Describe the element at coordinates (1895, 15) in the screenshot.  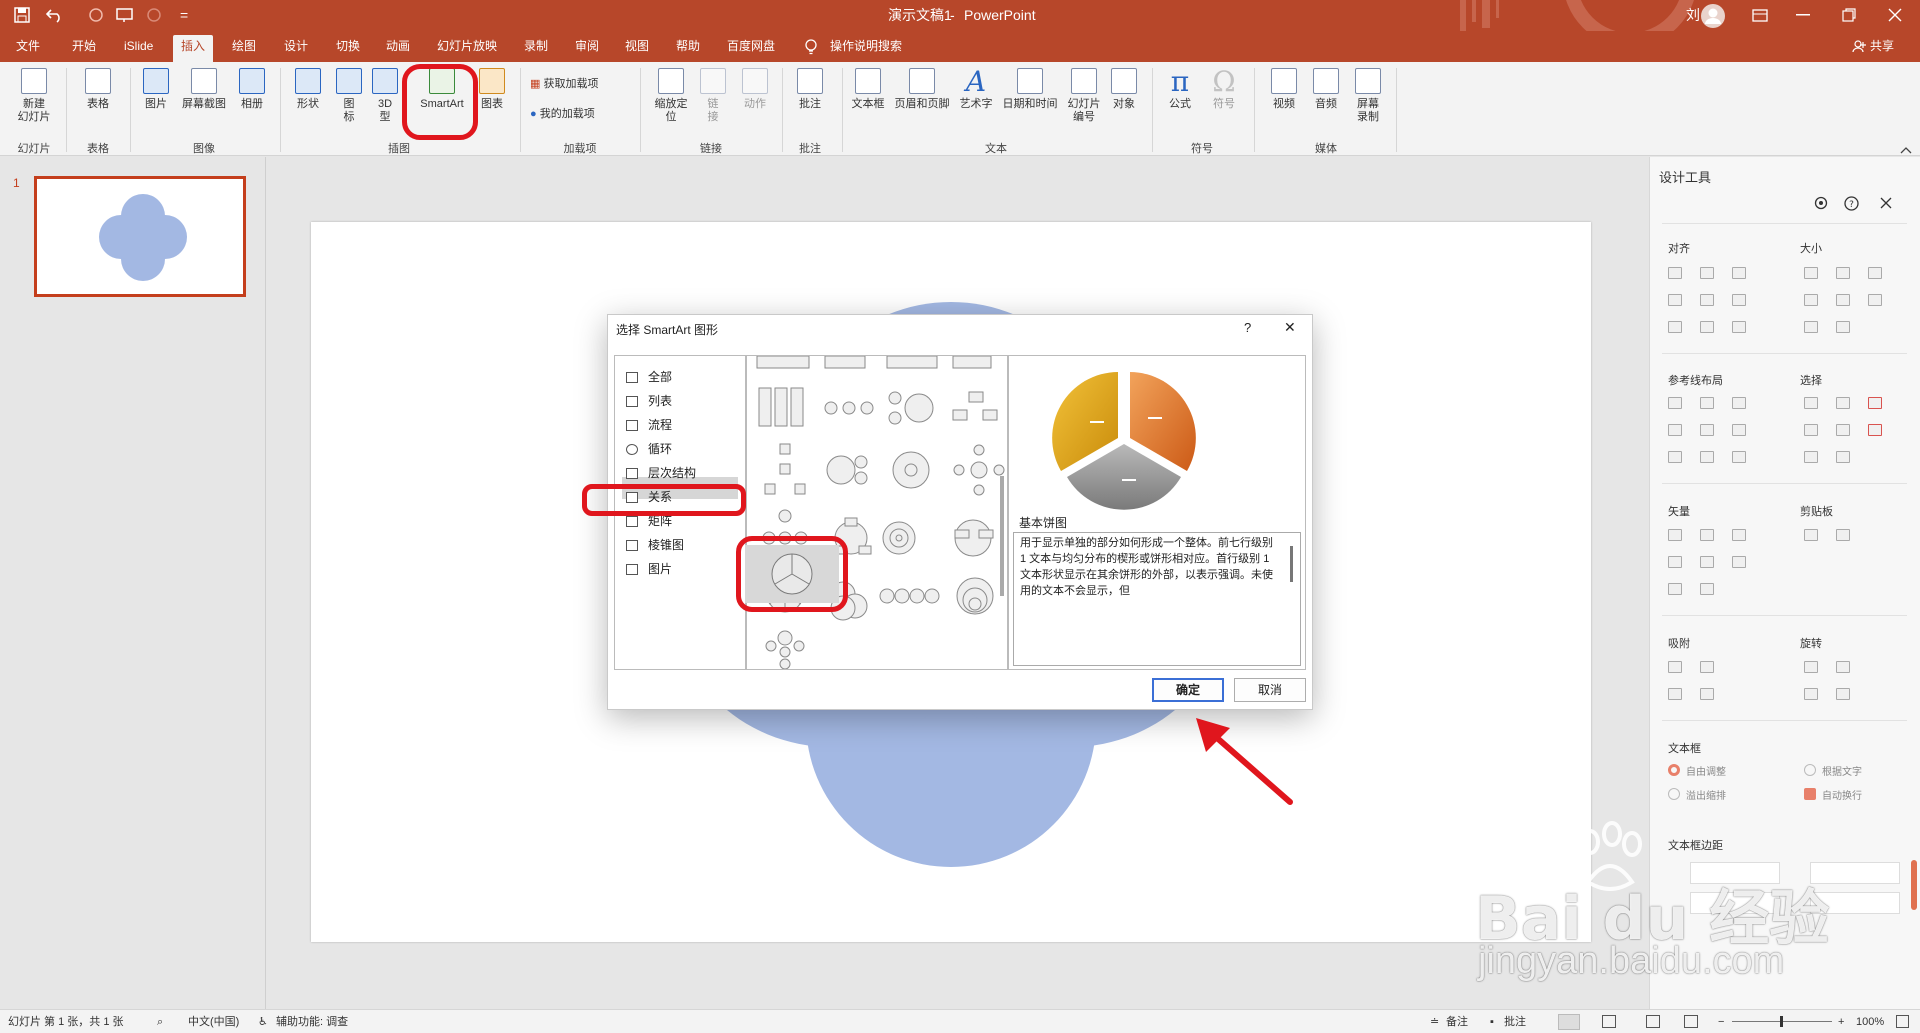
I see `close-icon` at that location.